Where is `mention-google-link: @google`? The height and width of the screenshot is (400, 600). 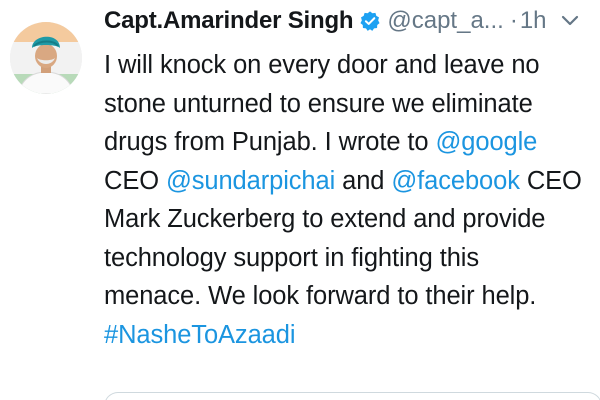 mention-google-link: @google is located at coordinates (487, 142).